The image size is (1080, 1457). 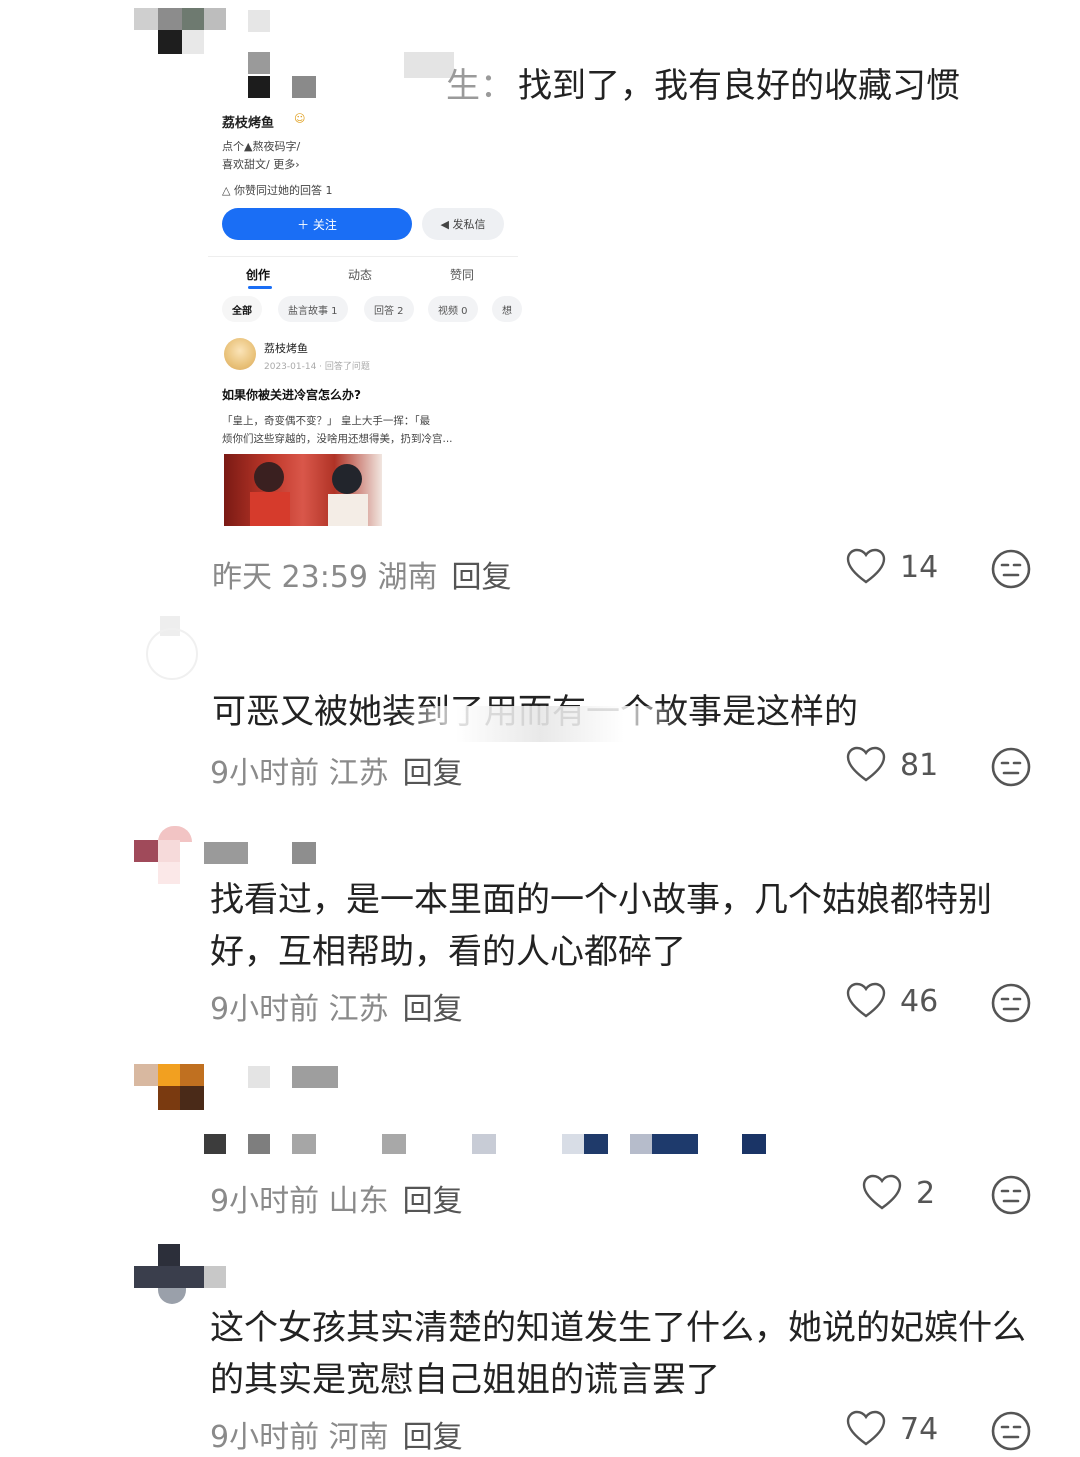 What do you see at coordinates (258, 274) in the screenshot?
I see `tab-creations: 创作` at bounding box center [258, 274].